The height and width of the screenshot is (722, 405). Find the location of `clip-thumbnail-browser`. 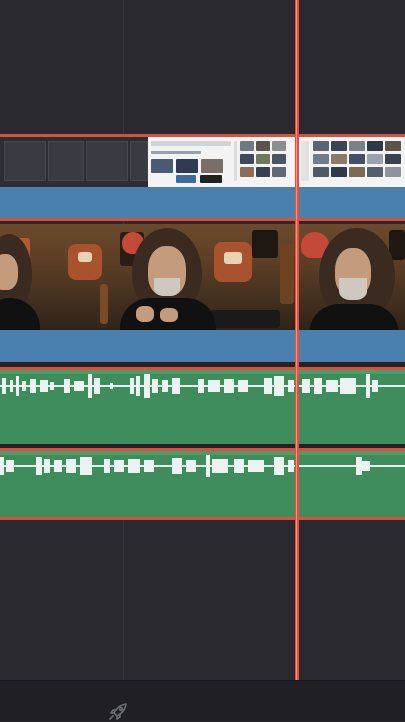

clip-thumbnail-browser is located at coordinates (221, 162).